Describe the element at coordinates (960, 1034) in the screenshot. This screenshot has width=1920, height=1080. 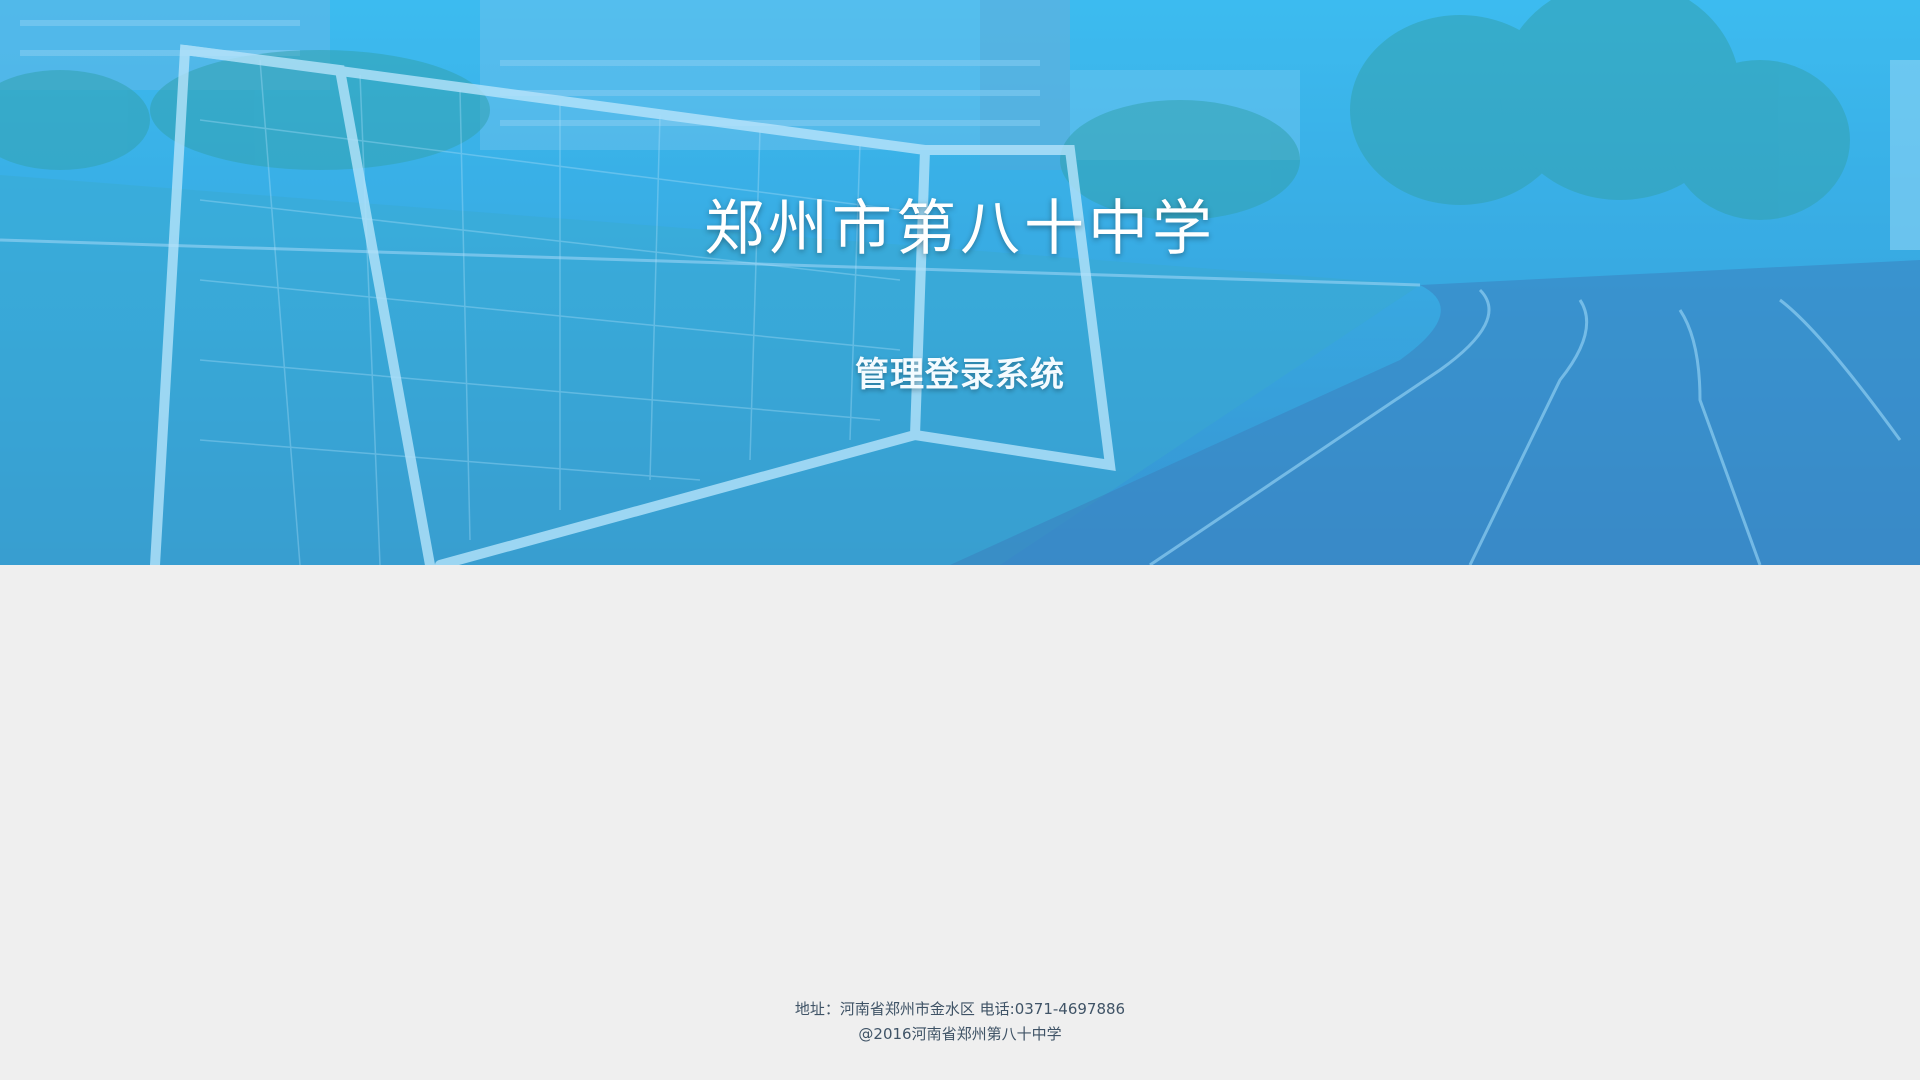
I see `footer-copyright: @2016河南省郑州第八十中学` at that location.